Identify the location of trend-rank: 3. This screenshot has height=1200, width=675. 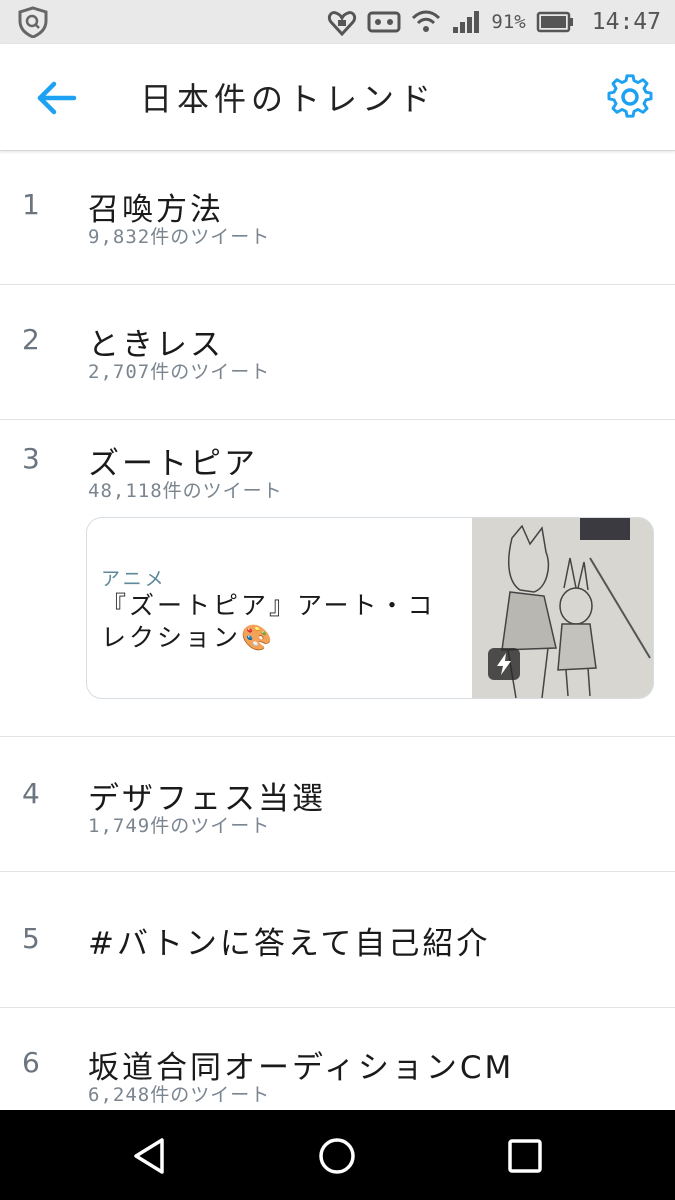
(31, 458).